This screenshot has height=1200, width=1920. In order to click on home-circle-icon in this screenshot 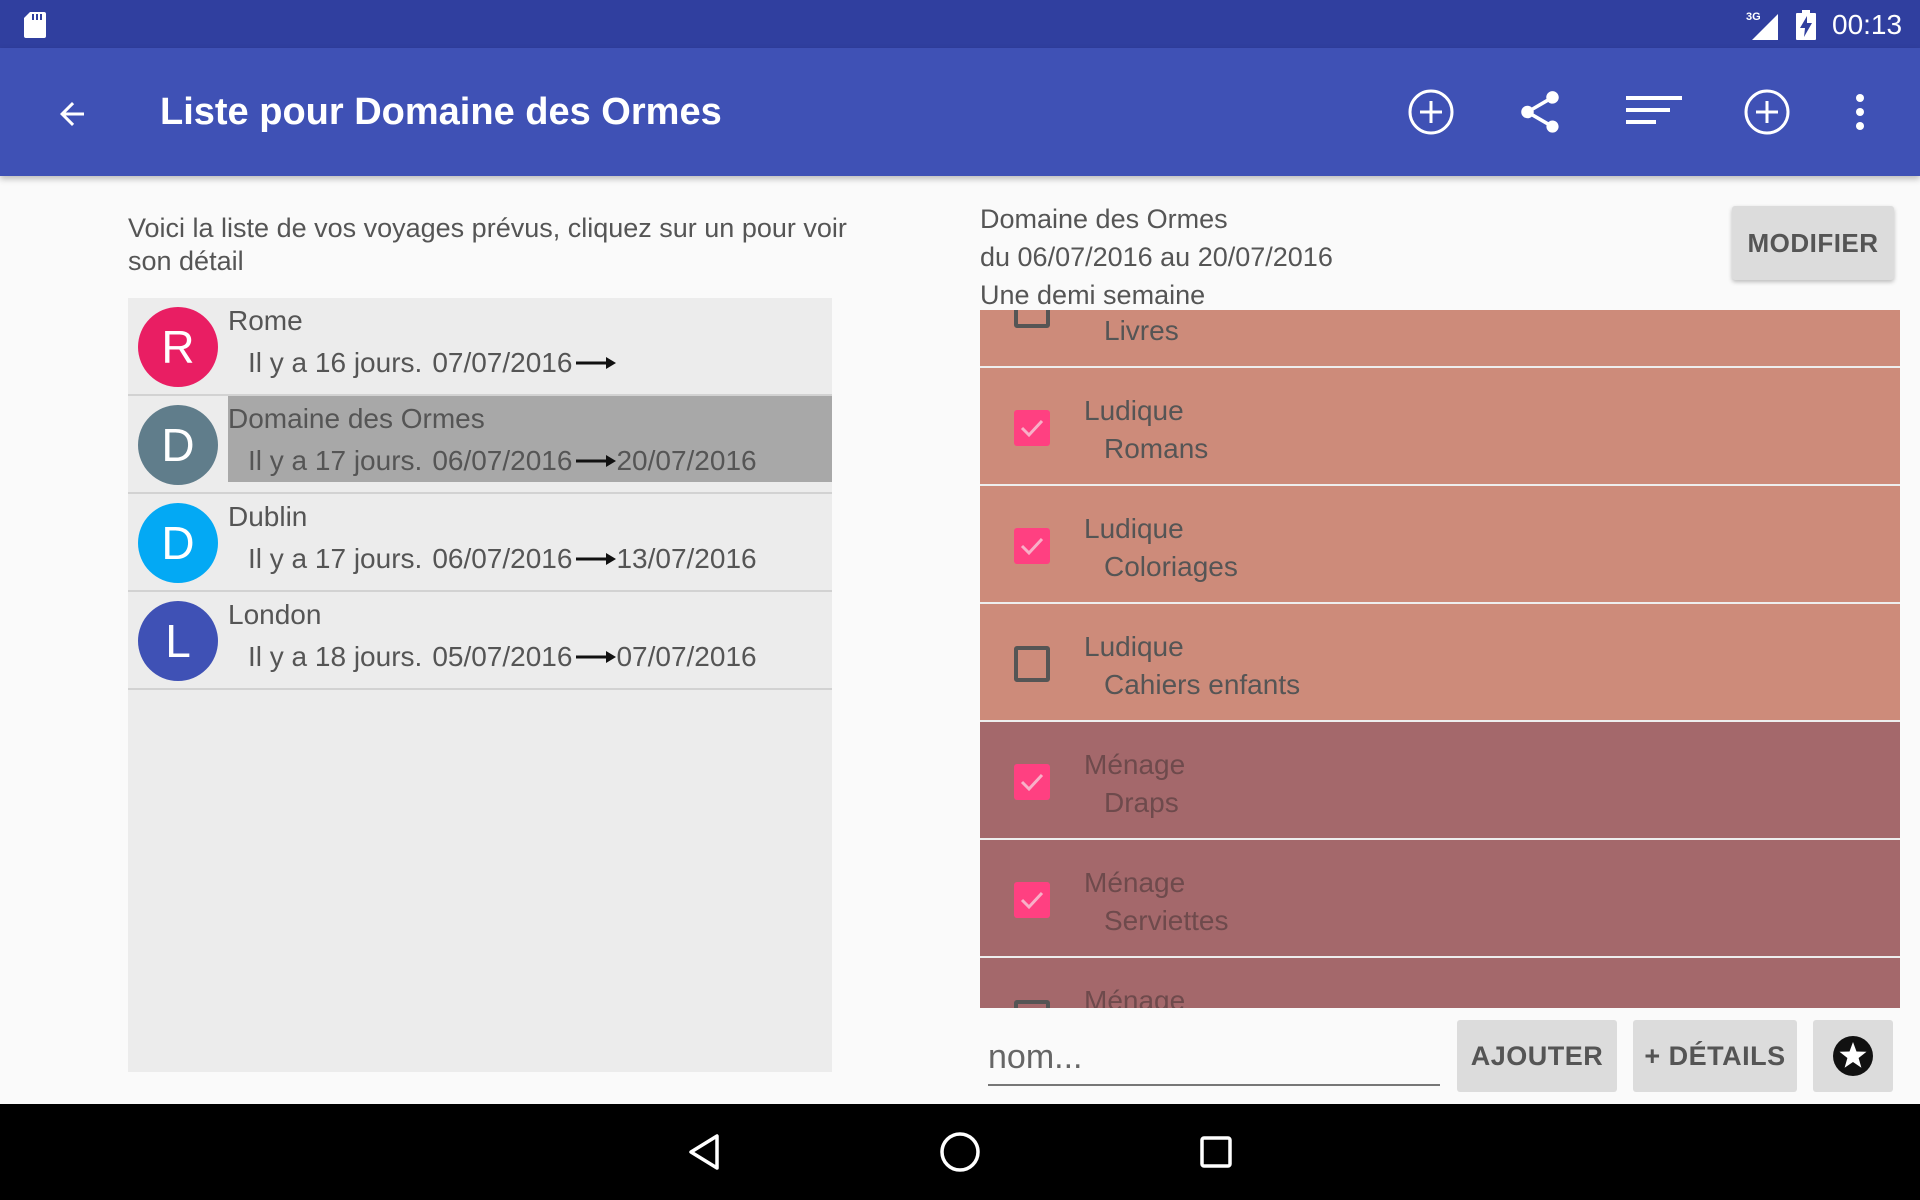, I will do `click(960, 1152)`.